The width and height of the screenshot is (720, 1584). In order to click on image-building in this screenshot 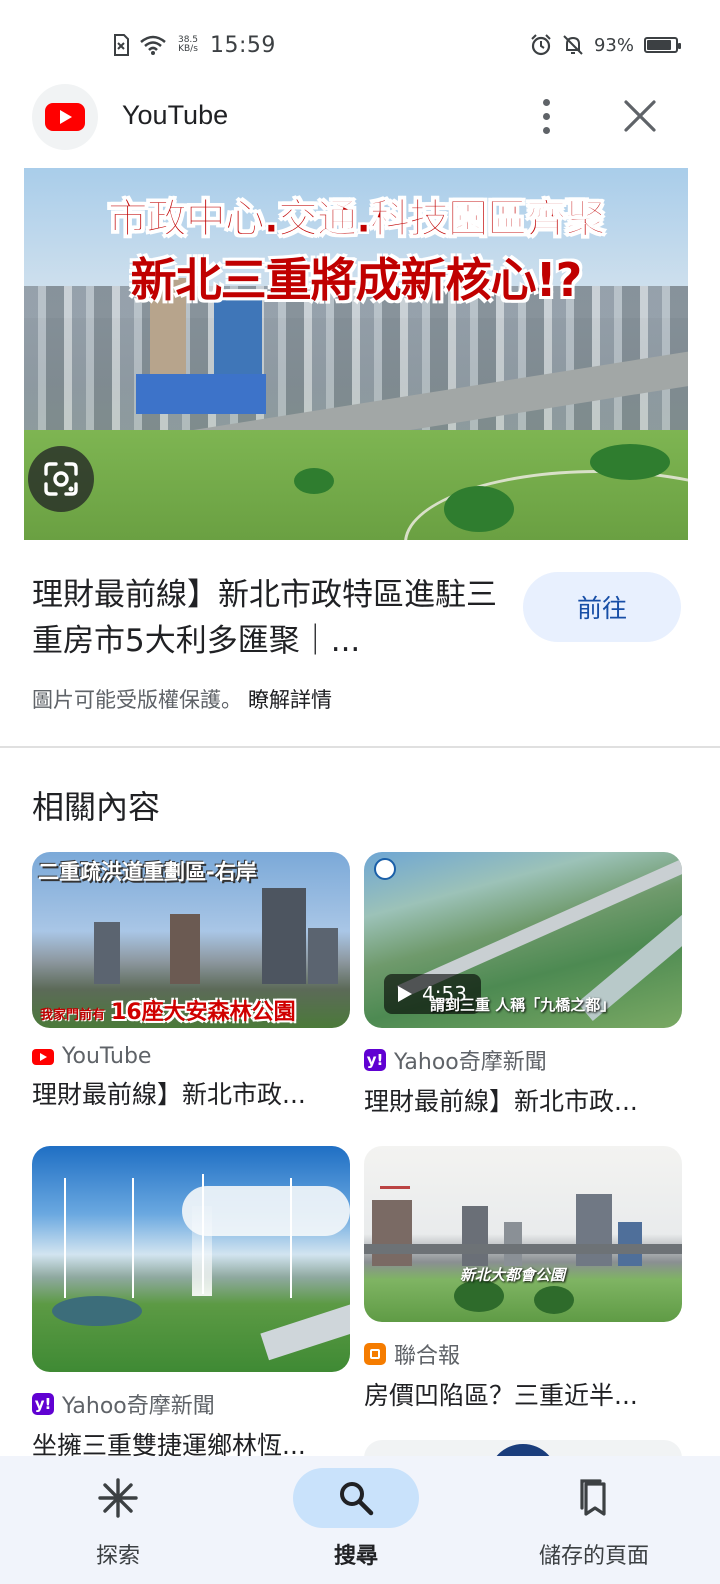, I will do `click(201, 394)`.